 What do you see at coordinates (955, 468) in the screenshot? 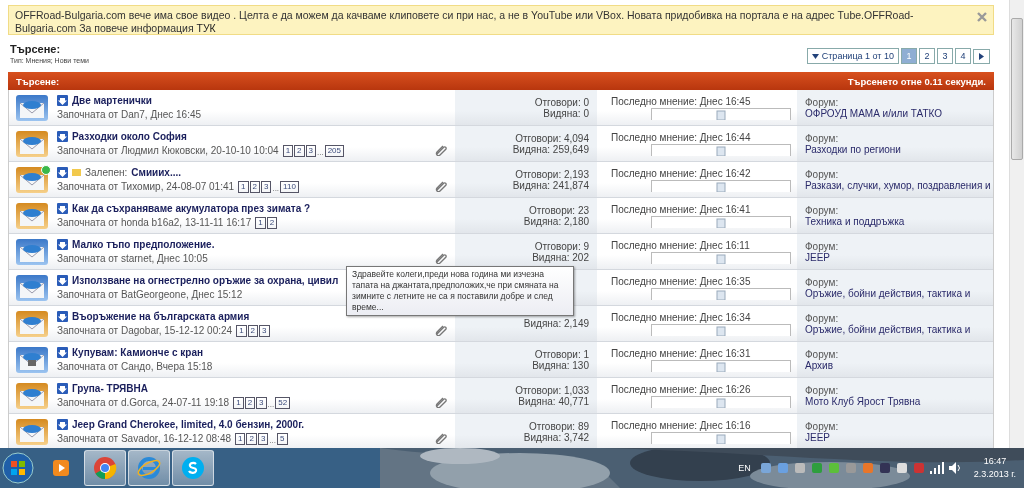
I see `volume-icon` at bounding box center [955, 468].